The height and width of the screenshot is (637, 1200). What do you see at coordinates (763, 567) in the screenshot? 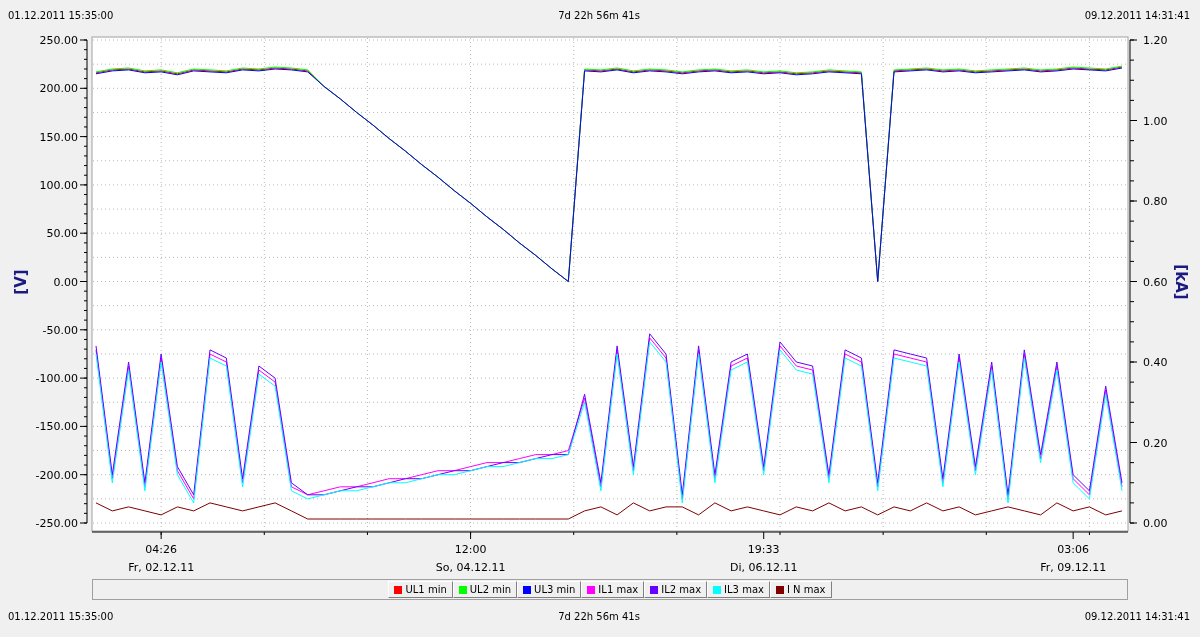
I see `x-axis-date-label: Di, 06.12.11` at bounding box center [763, 567].